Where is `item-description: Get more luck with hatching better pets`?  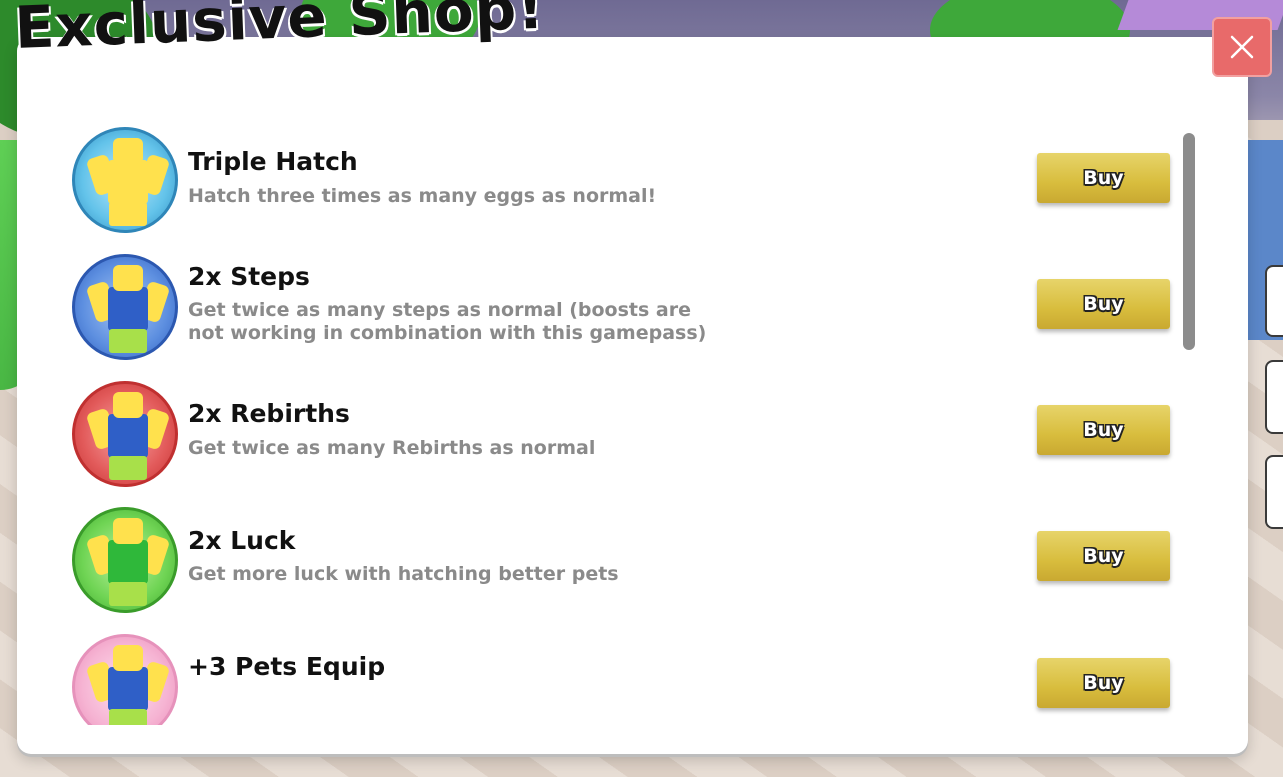 item-description: Get more luck with hatching better pets is located at coordinates (403, 574).